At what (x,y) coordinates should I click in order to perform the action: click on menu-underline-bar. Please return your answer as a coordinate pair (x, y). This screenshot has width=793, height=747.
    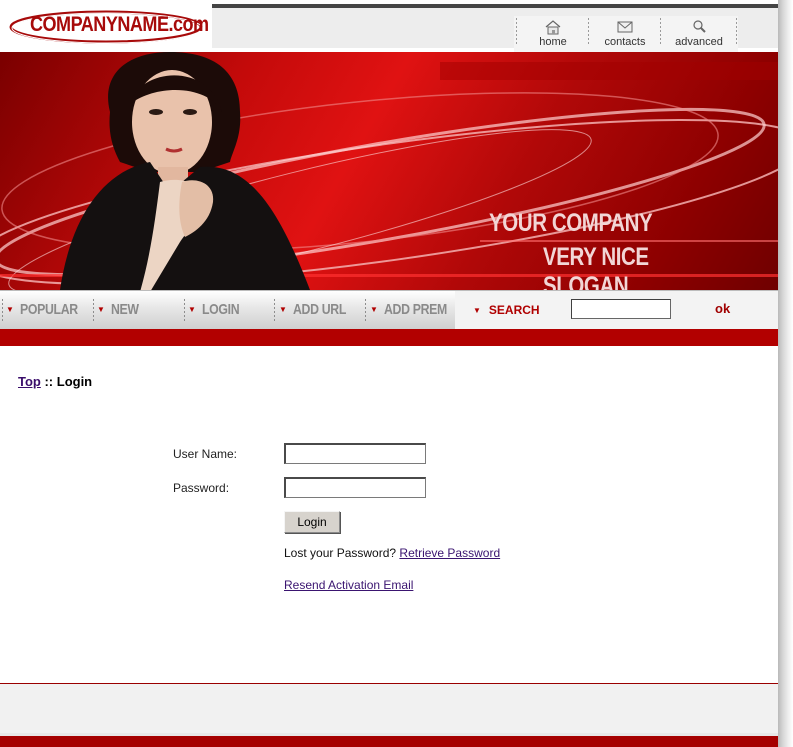
    Looking at the image, I should click on (389, 337).